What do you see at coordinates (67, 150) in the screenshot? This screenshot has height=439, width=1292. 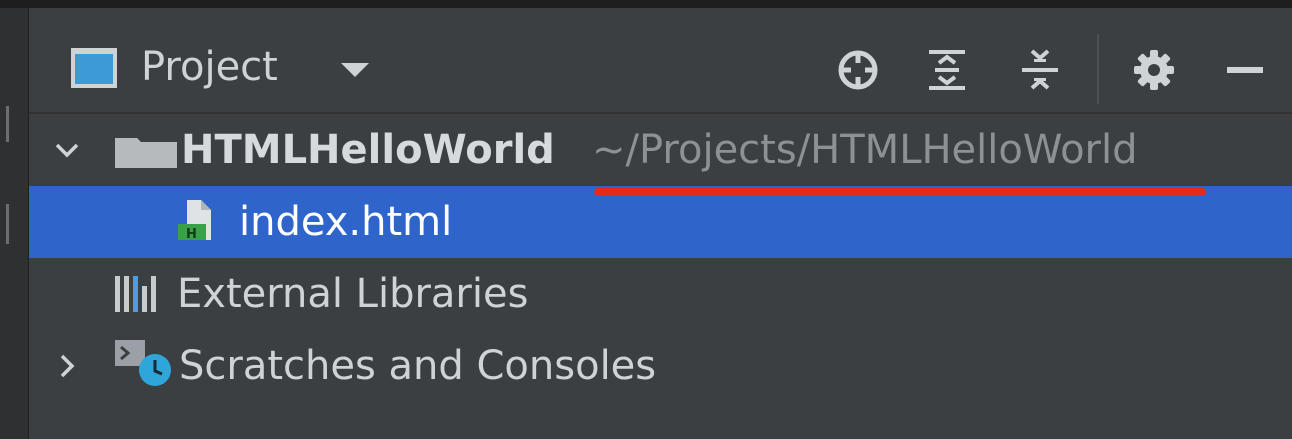 I see `chevron-down-icon` at bounding box center [67, 150].